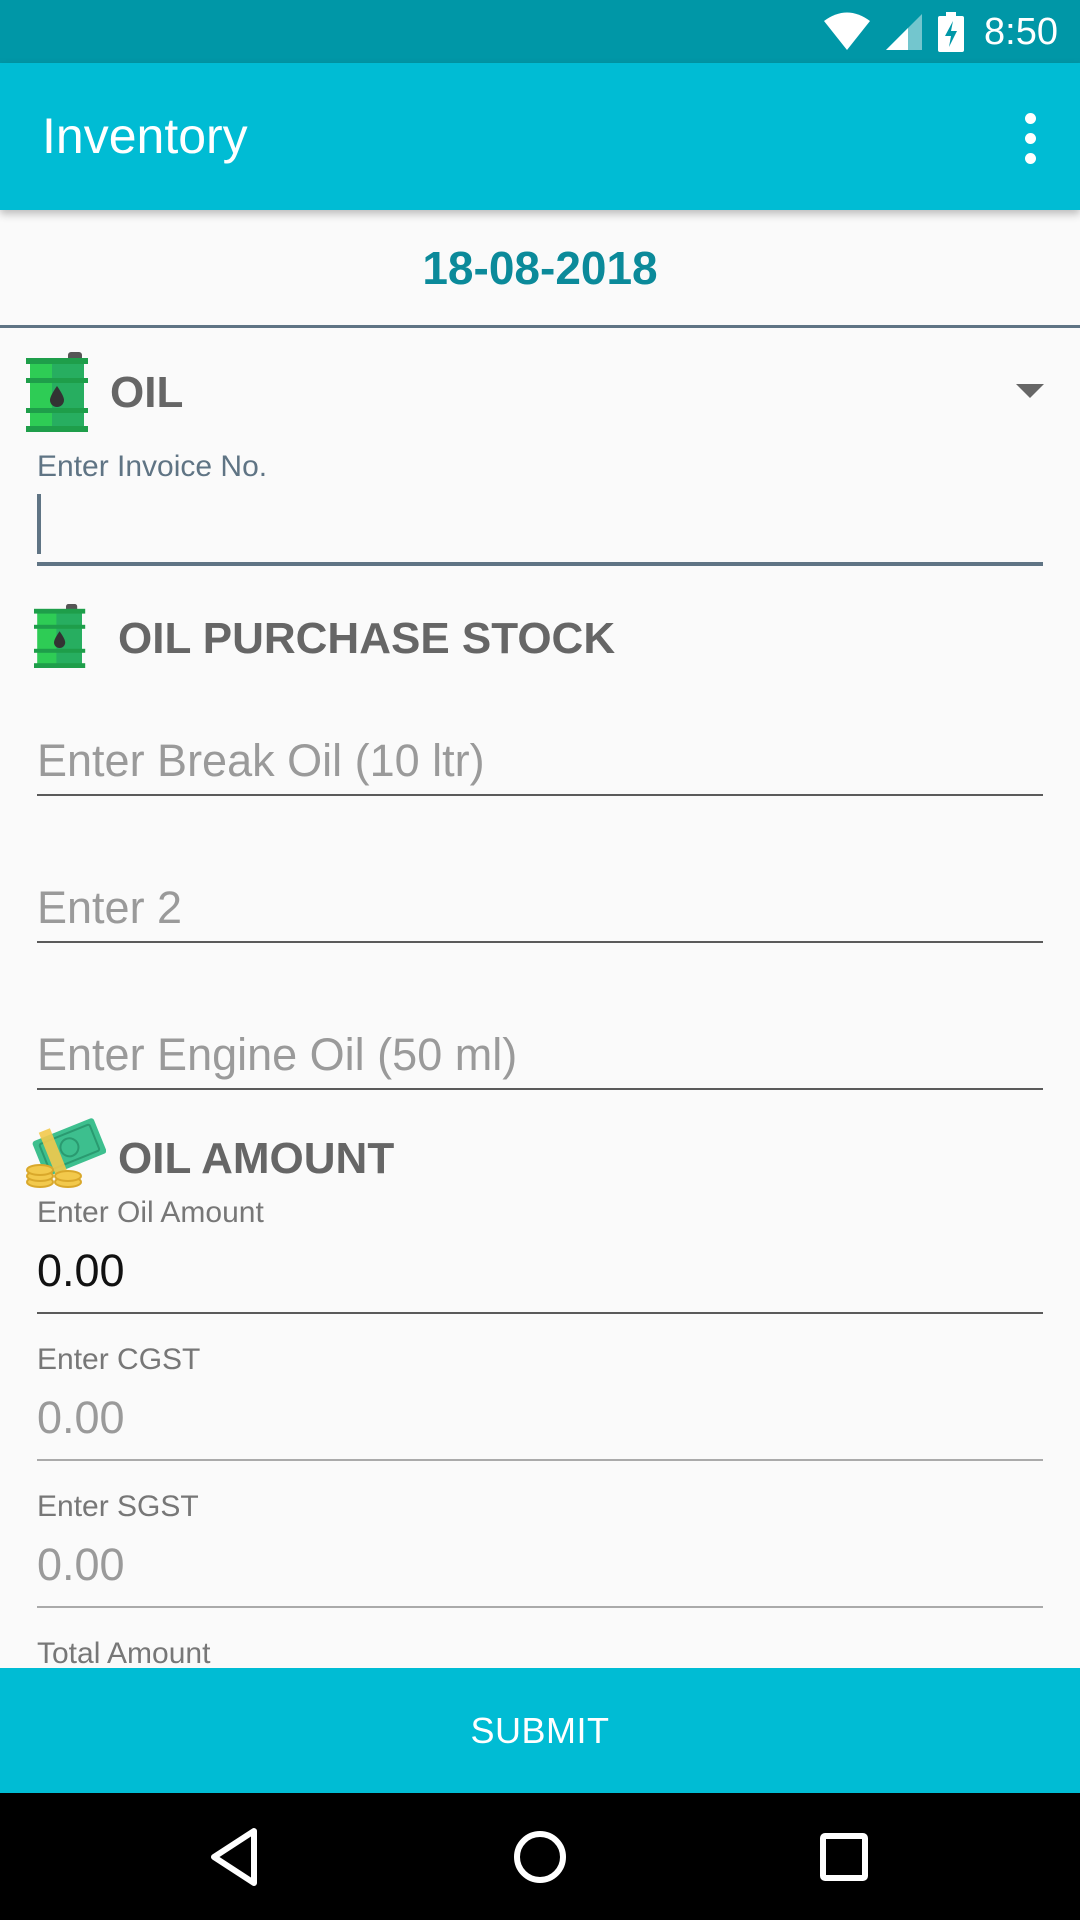 The width and height of the screenshot is (1080, 1920). Describe the element at coordinates (1030, 138) in the screenshot. I see `overflow-menu-icon` at that location.